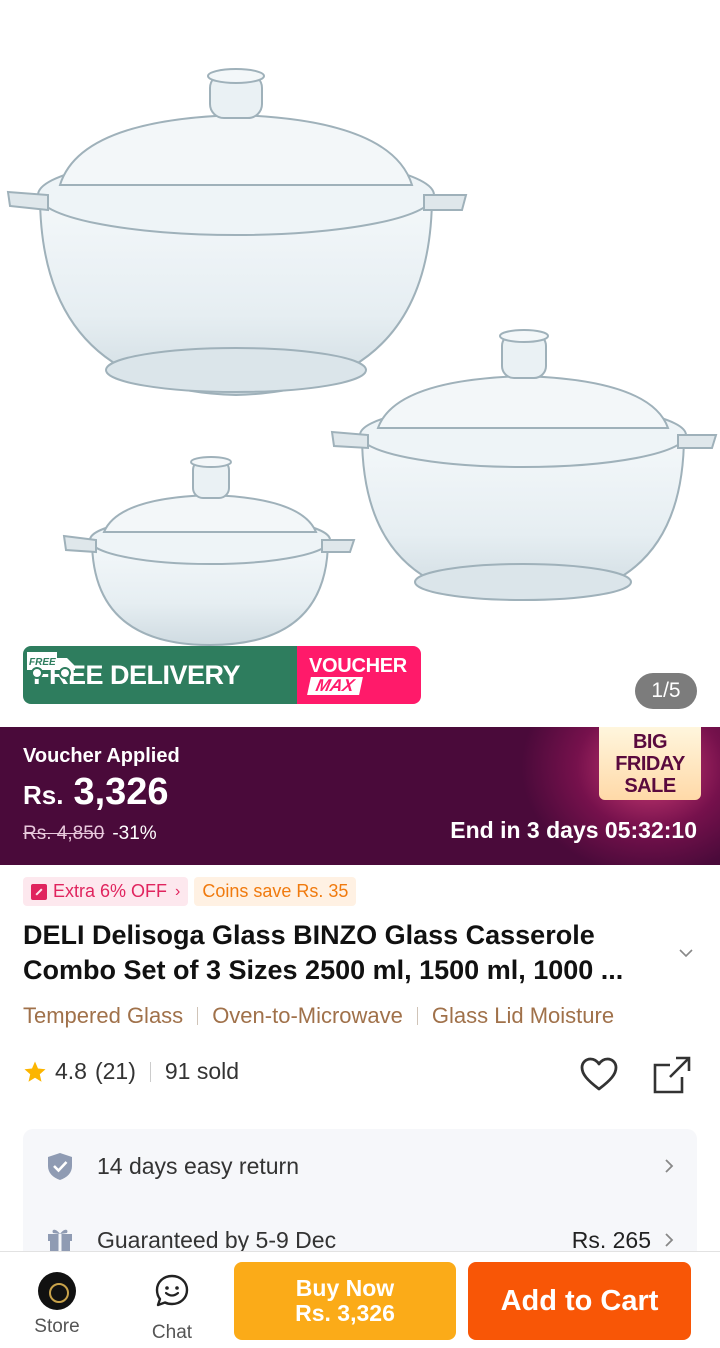 Image resolution: width=720 pixels, height=1348 pixels. What do you see at coordinates (523, 1015) in the screenshot?
I see `feature-item: Glass Lid Moisture` at bounding box center [523, 1015].